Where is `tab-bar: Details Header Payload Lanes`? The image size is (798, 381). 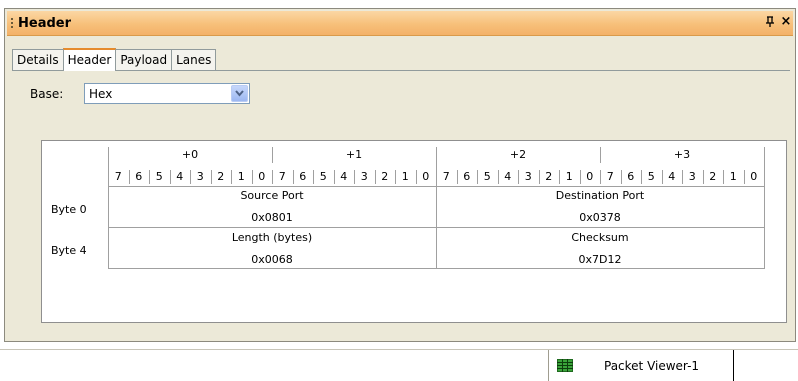
tab-bar: Details Header Payload Lanes is located at coordinates (114, 59).